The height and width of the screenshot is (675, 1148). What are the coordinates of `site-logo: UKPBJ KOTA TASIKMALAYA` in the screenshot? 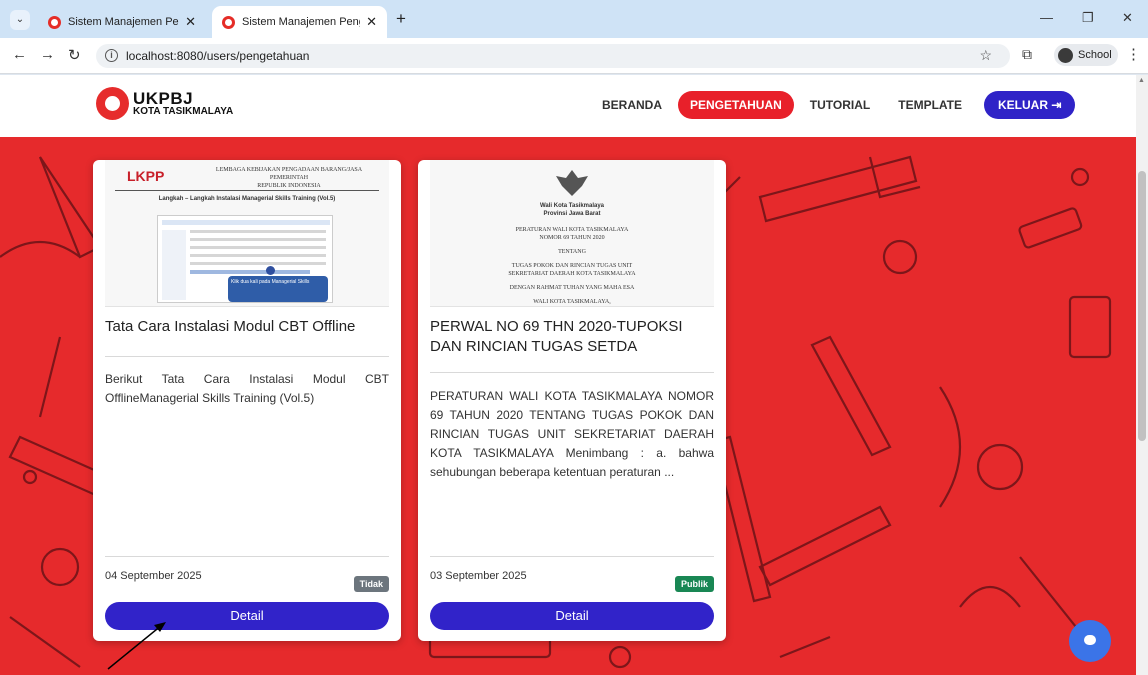 It's located at (164, 103).